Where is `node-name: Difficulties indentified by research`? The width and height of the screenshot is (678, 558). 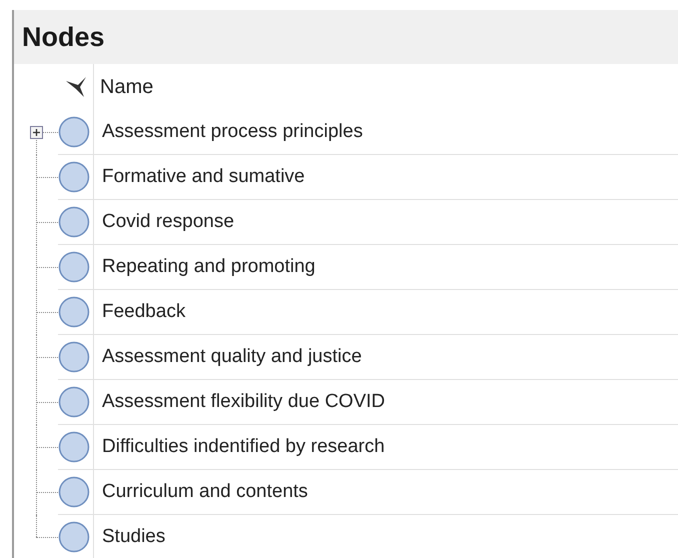 node-name: Difficulties indentified by research is located at coordinates (243, 446).